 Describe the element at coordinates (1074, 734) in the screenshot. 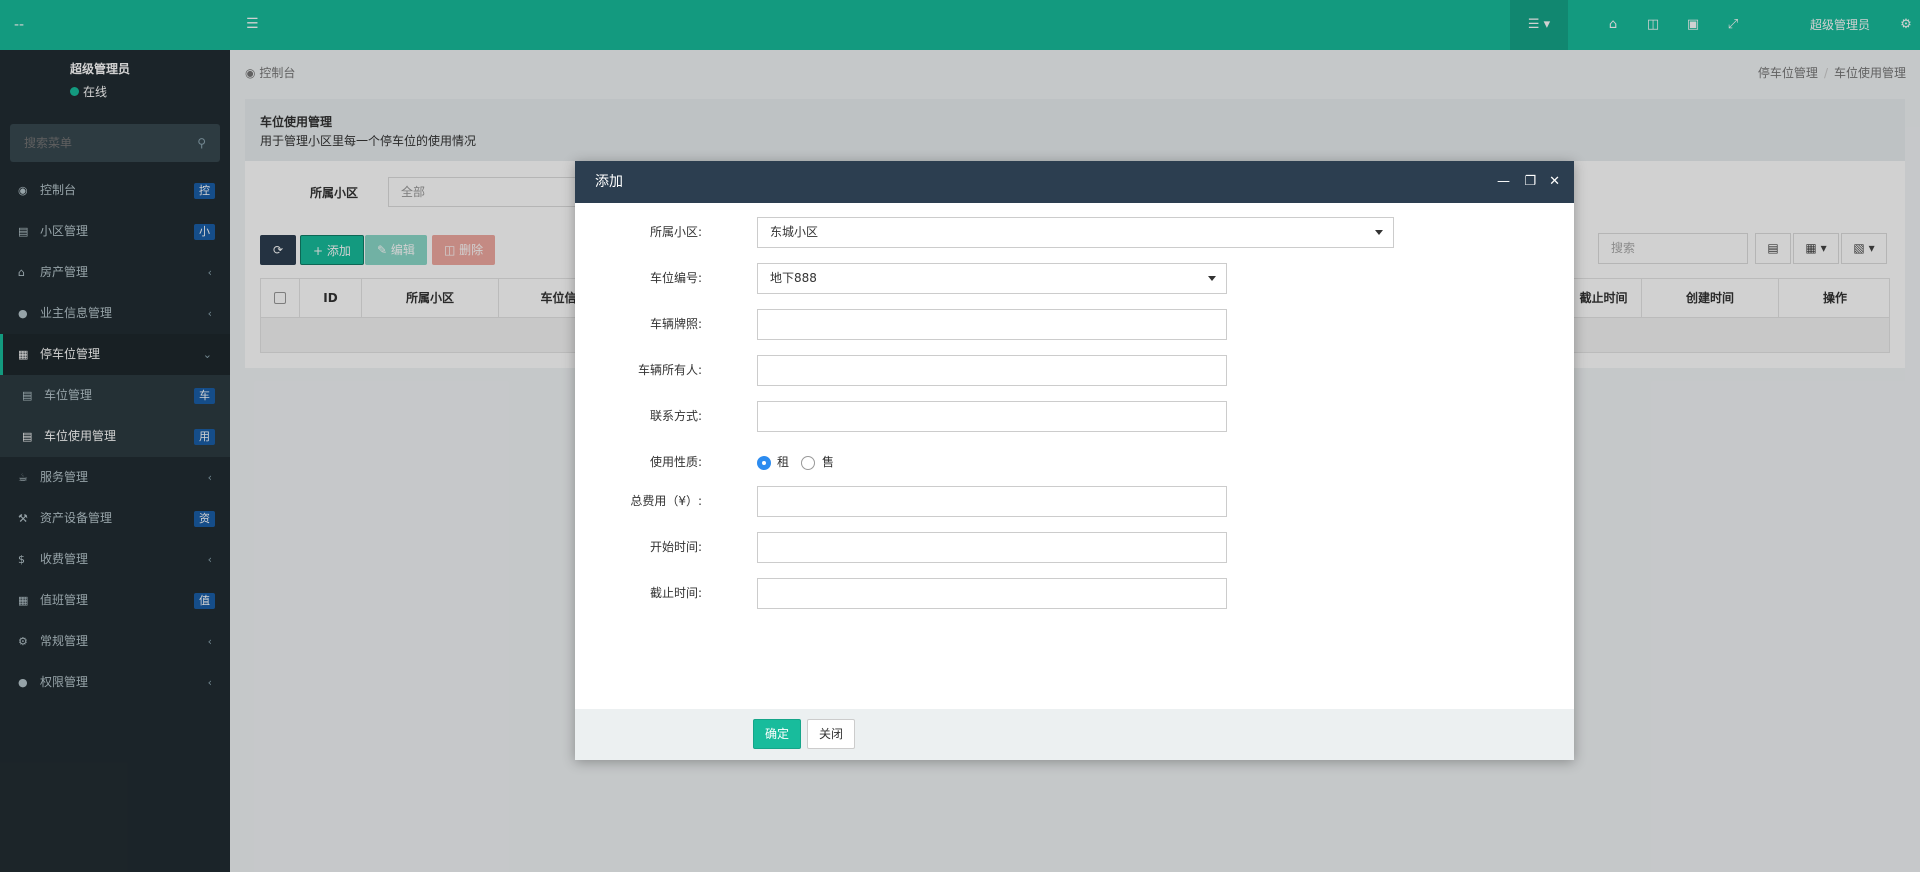

I see `dialog-footer: 确定 关闭` at that location.